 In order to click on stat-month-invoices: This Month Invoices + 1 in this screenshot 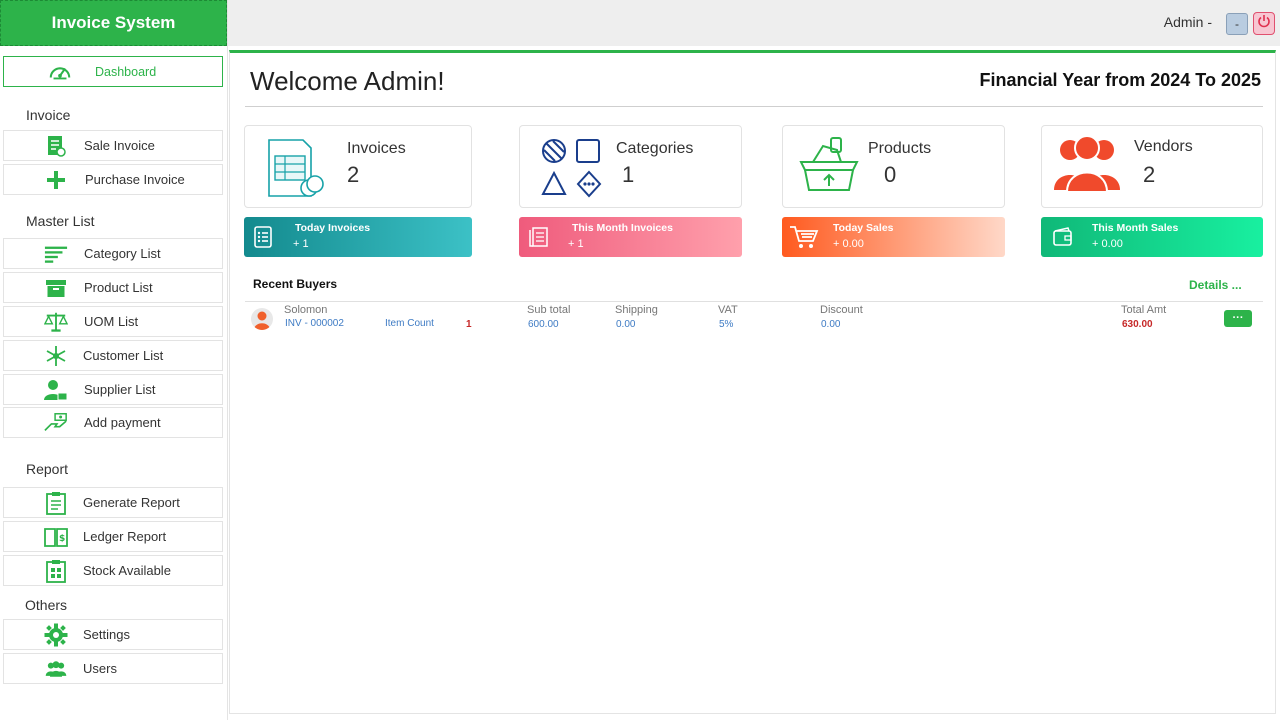, I will do `click(630, 237)`.